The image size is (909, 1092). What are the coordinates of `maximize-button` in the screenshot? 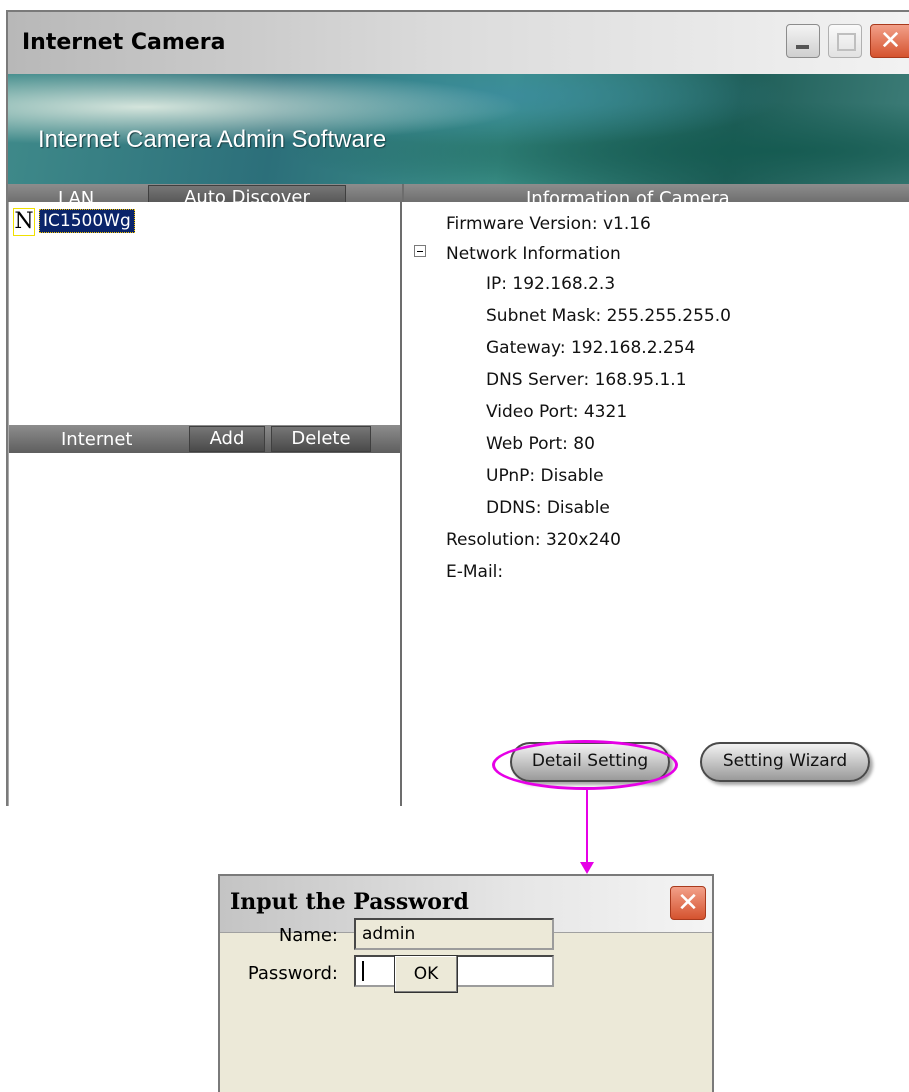 It's located at (845, 41).